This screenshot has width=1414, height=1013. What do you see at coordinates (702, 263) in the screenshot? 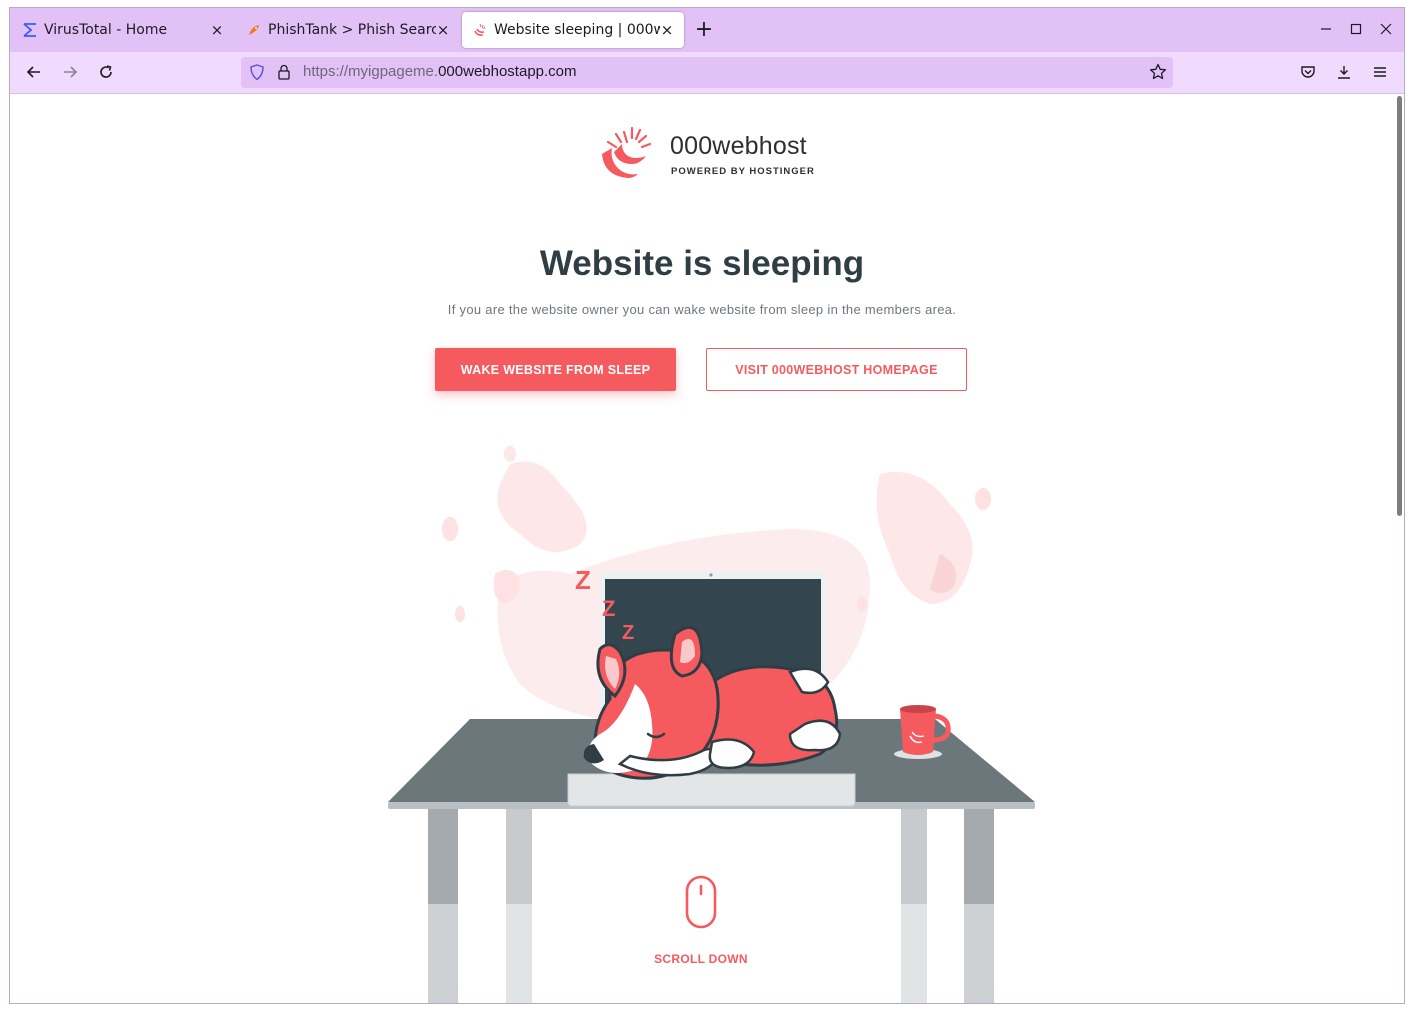
I see `page-title: Website is sleeping` at bounding box center [702, 263].